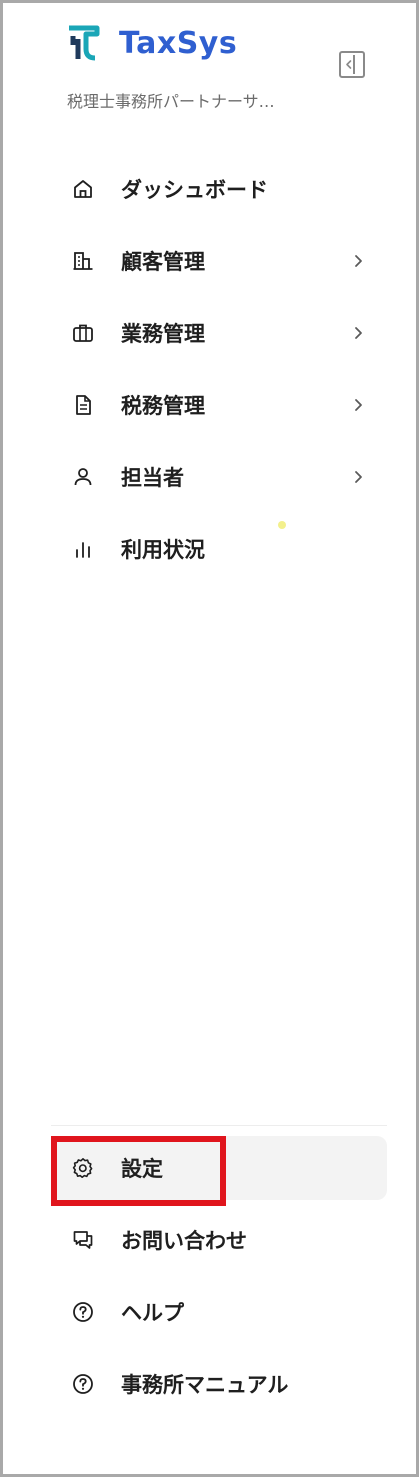  I want to click on sidebar-collapse-icon, so click(349, 64).